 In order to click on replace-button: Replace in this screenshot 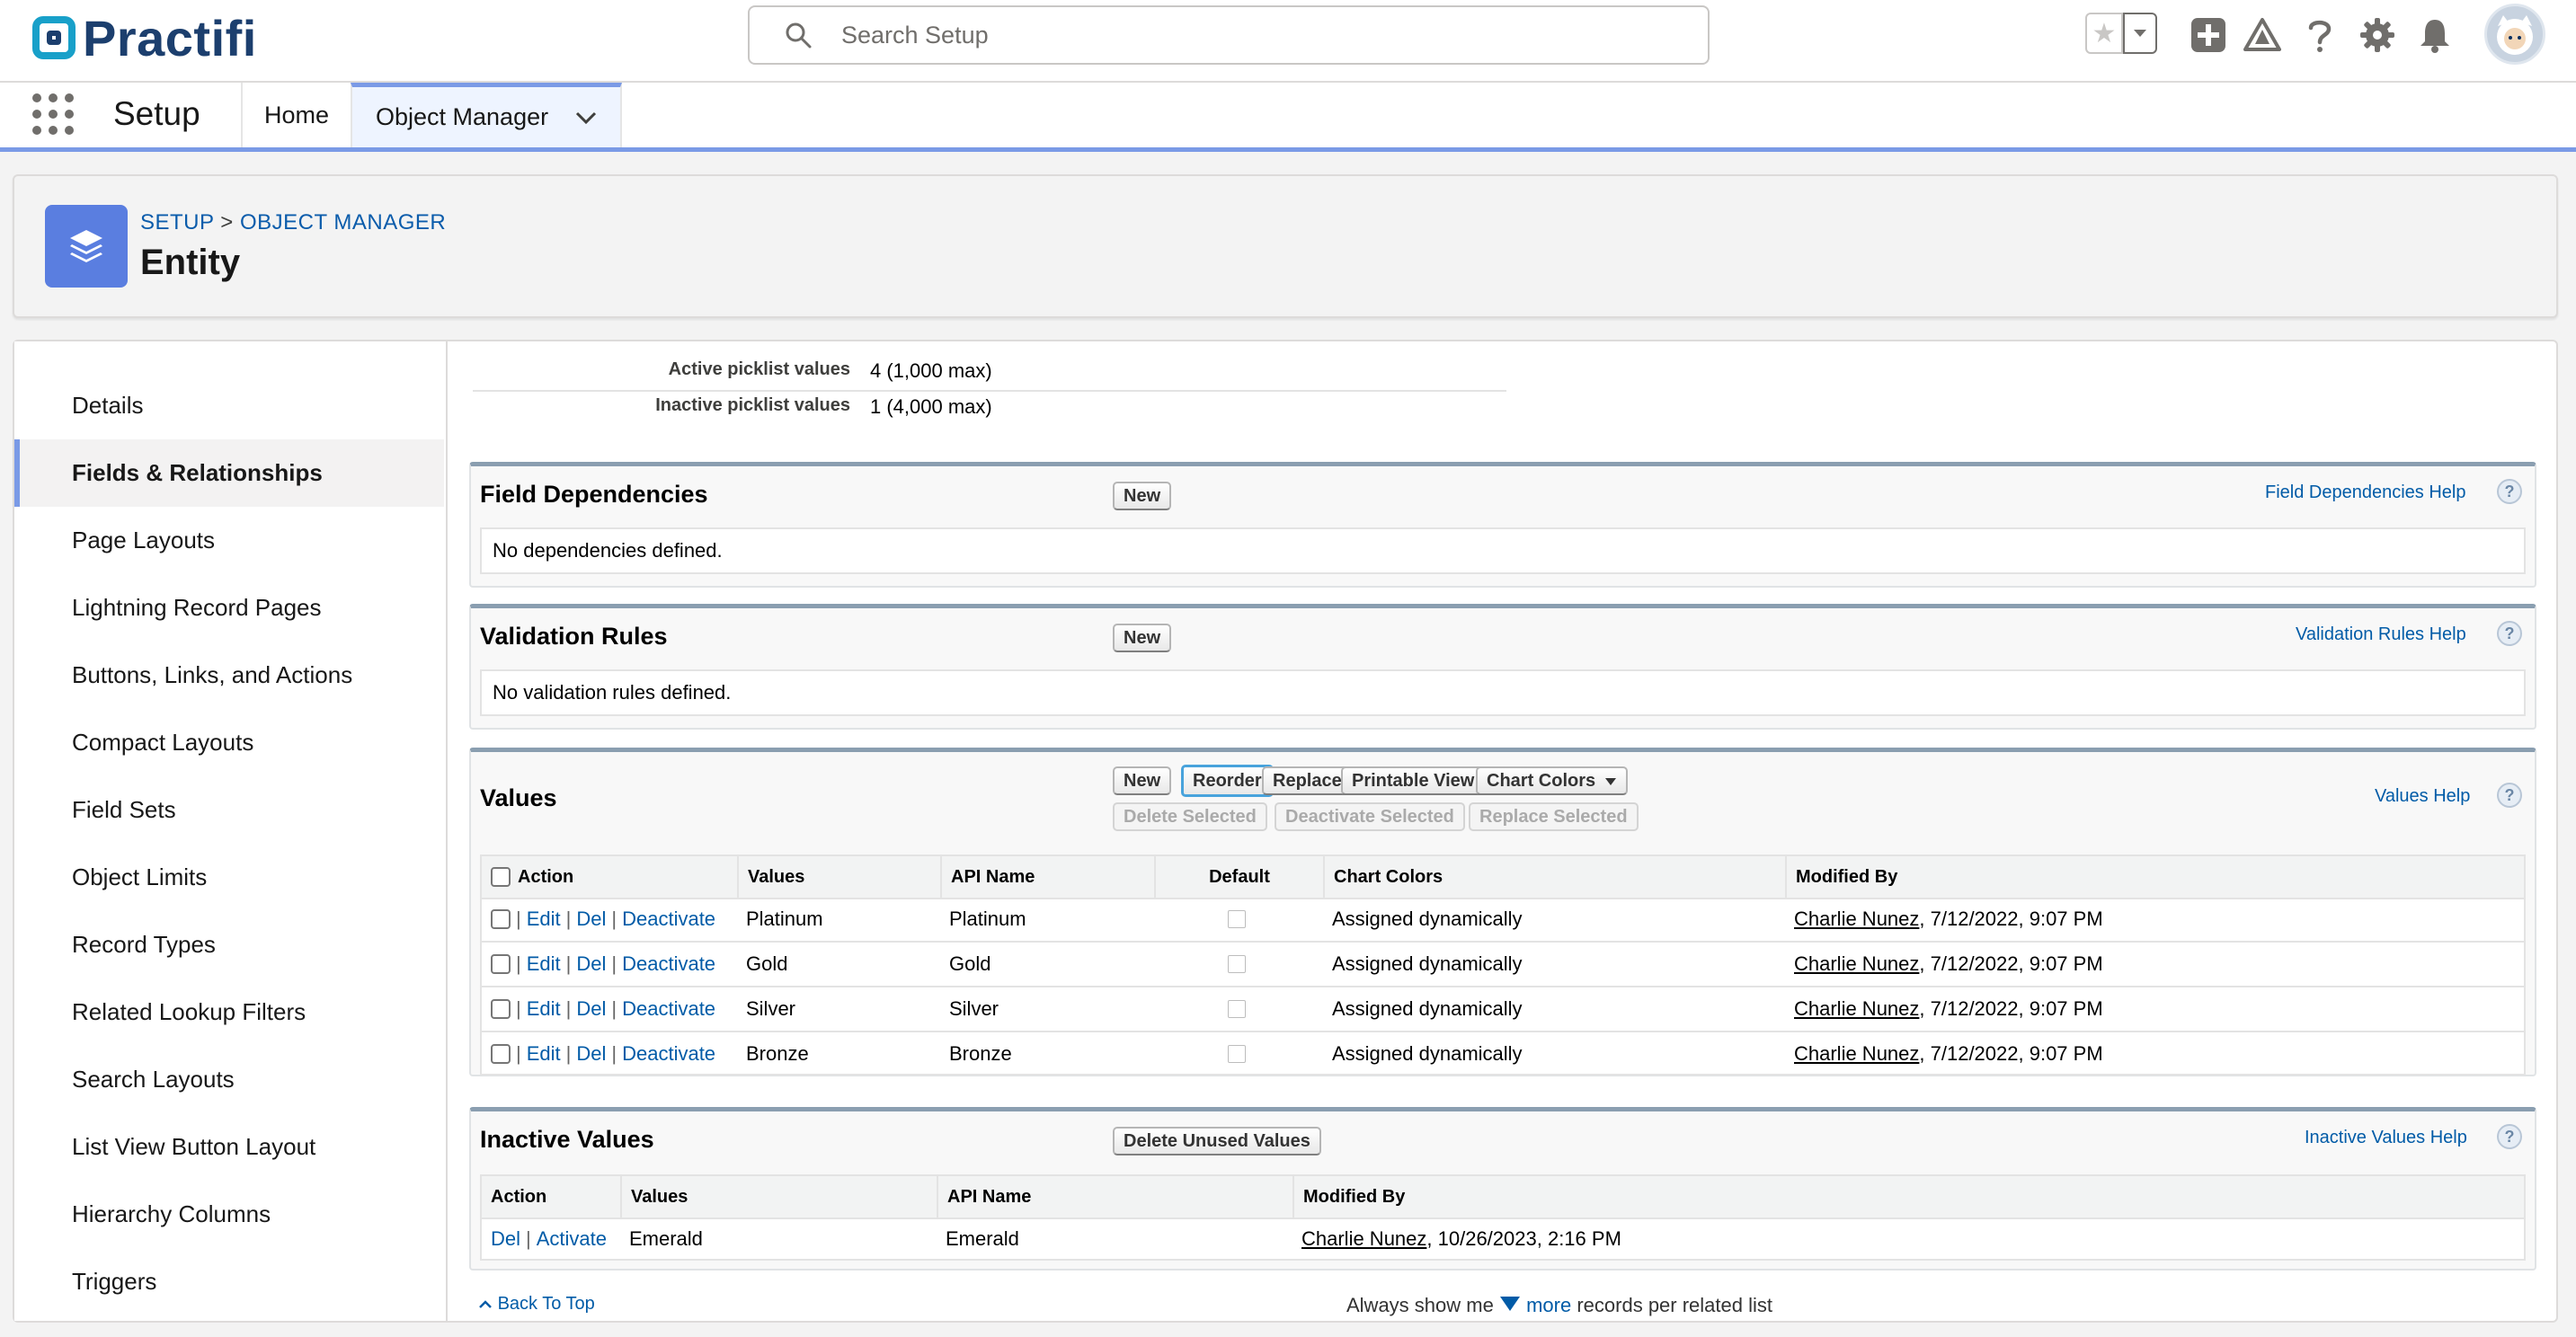, I will do `click(1307, 780)`.